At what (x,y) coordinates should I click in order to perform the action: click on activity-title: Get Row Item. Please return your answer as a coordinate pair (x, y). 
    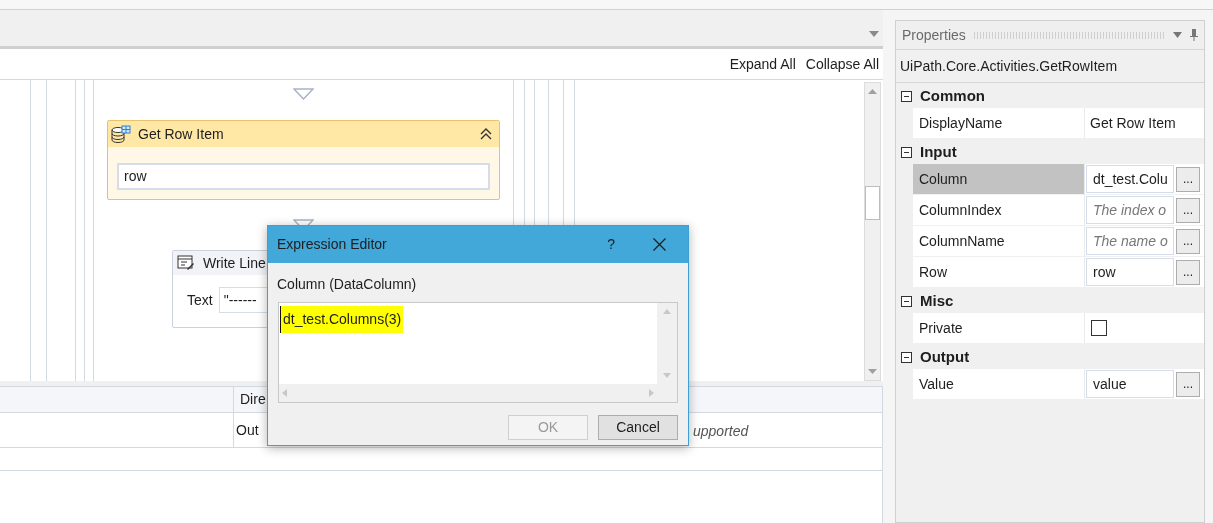
    Looking at the image, I should click on (181, 134).